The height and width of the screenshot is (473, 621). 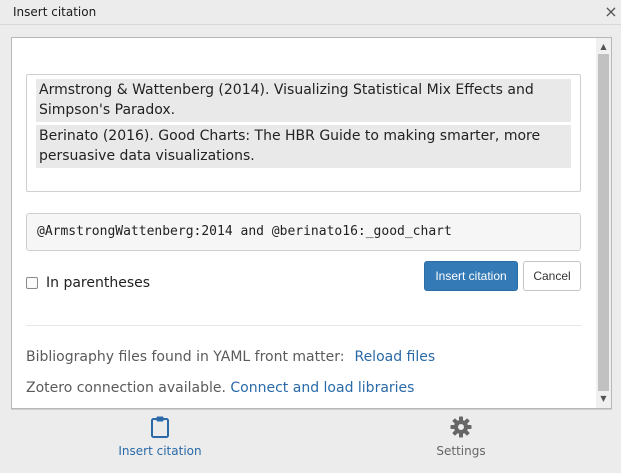 I want to click on tab-insert-citation-label: Insert citation, so click(x=160, y=451).